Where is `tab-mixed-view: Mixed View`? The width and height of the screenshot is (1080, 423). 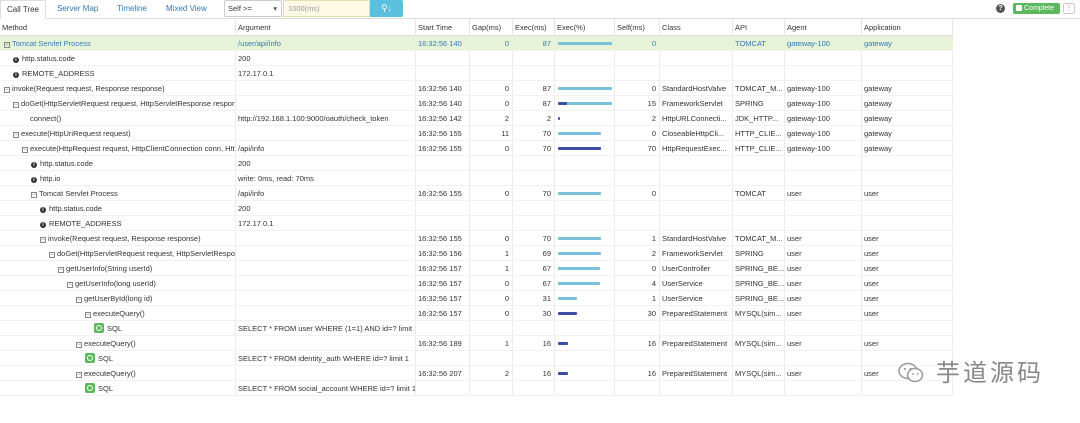
tab-mixed-view: Mixed View is located at coordinates (186, 9).